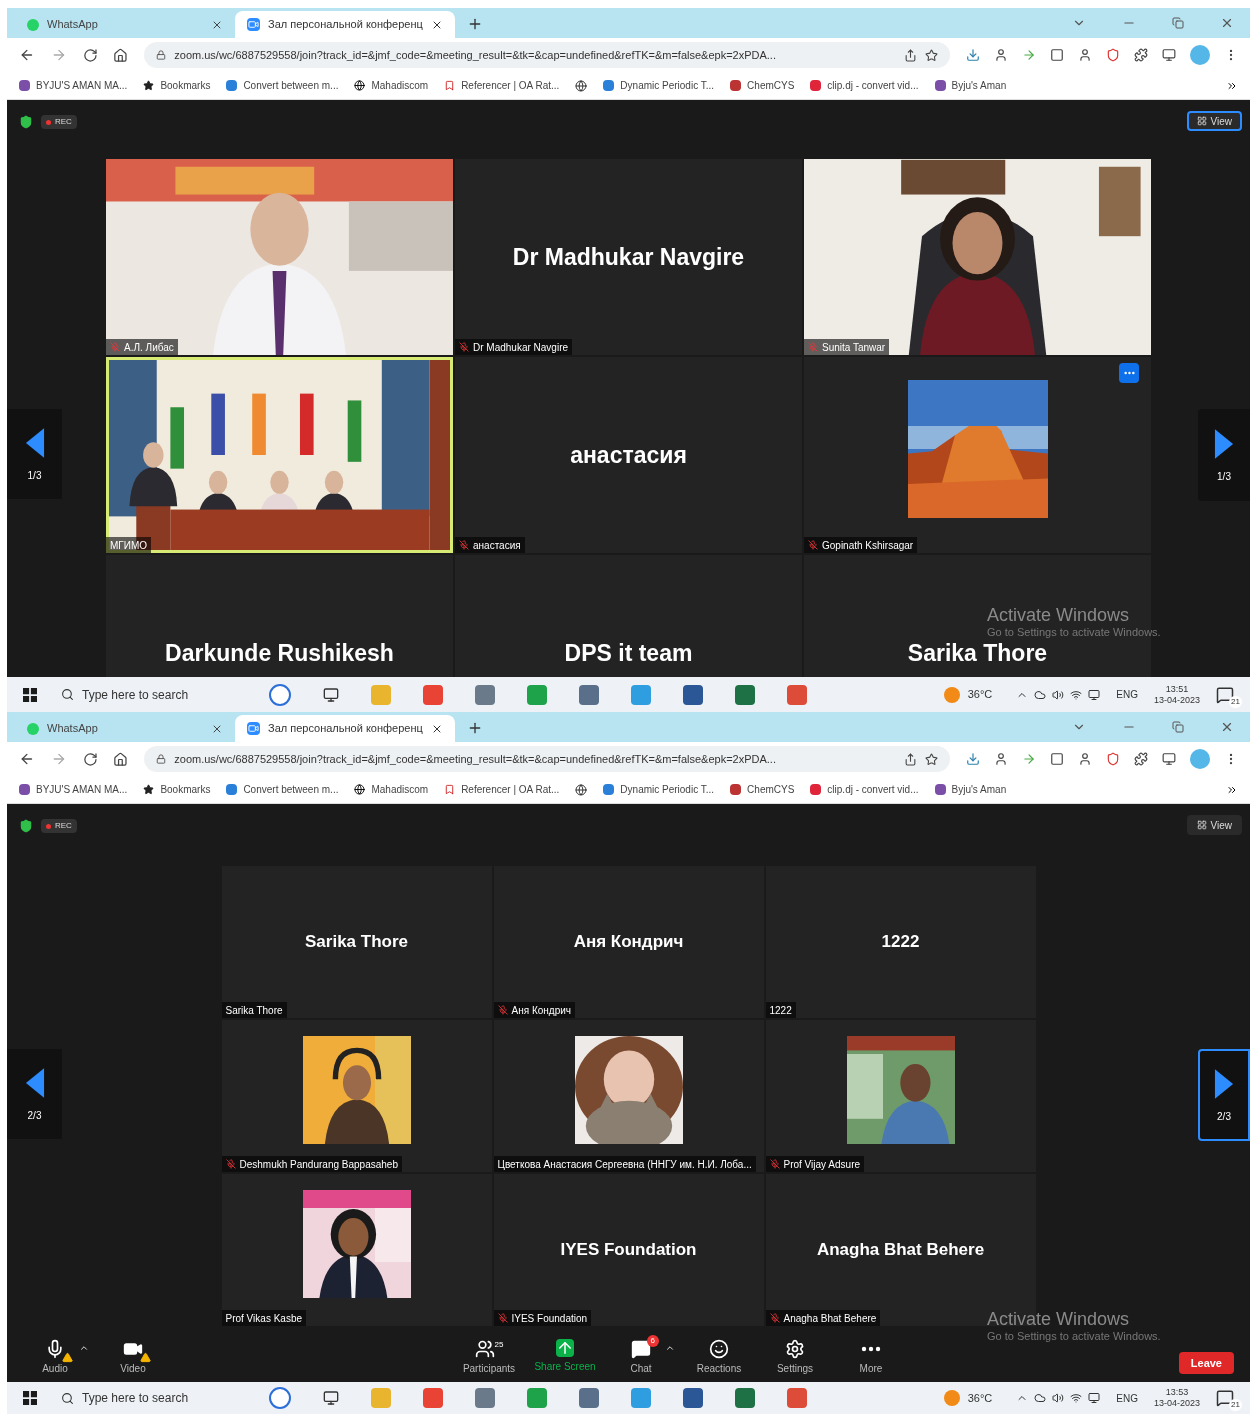  What do you see at coordinates (1206, 1363) in the screenshot?
I see `leave-button: Leave` at bounding box center [1206, 1363].